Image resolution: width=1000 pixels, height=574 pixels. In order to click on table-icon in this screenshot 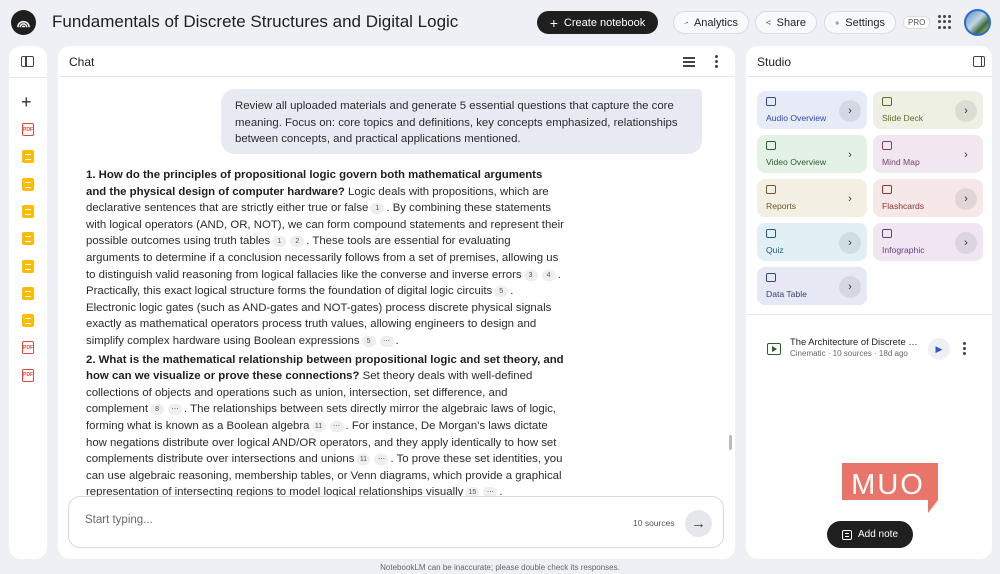, I will do `click(771, 277)`.